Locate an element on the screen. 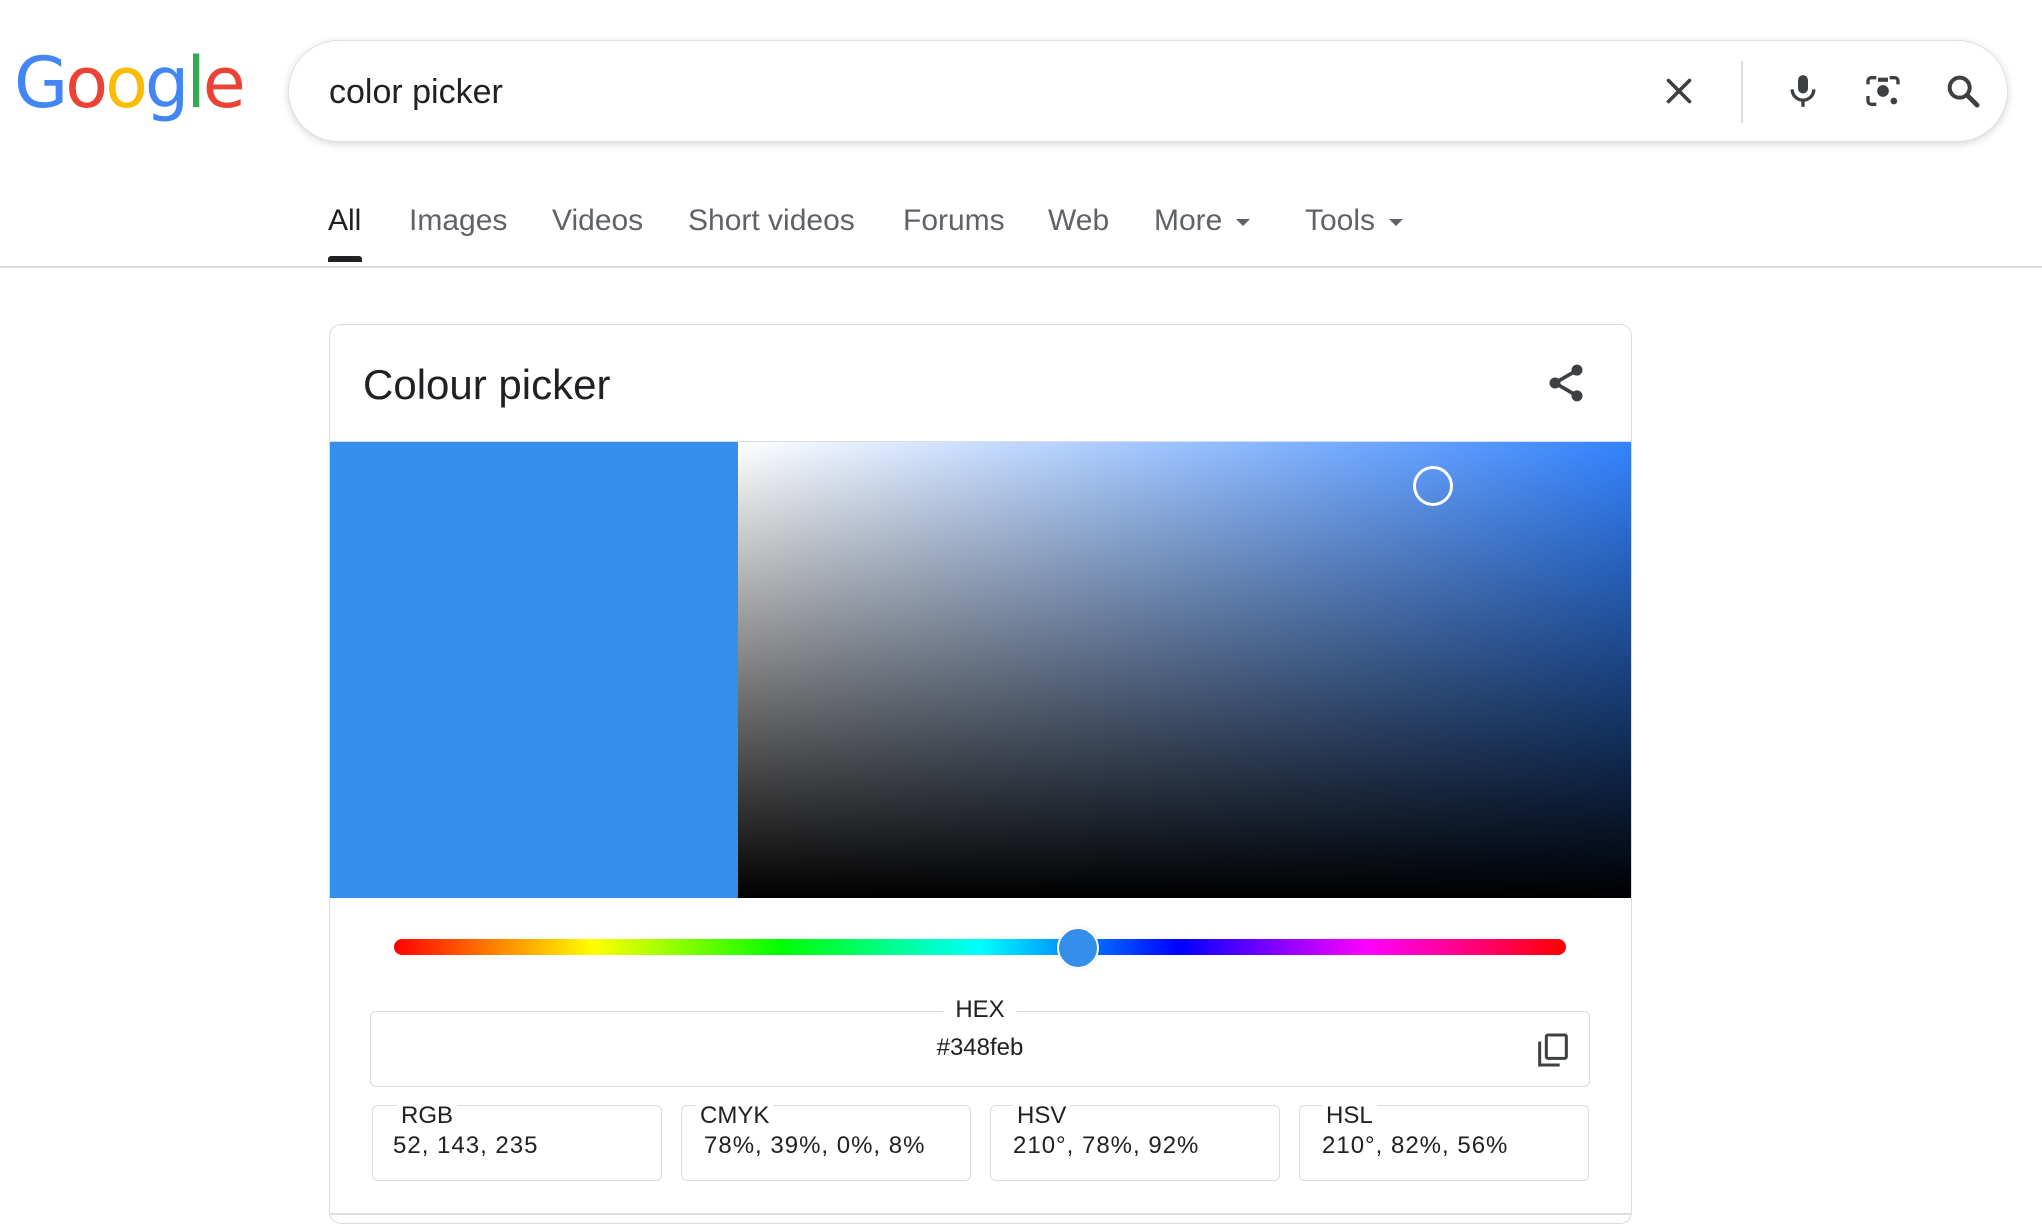  tab-short-videos: Short videos is located at coordinates (771, 221).